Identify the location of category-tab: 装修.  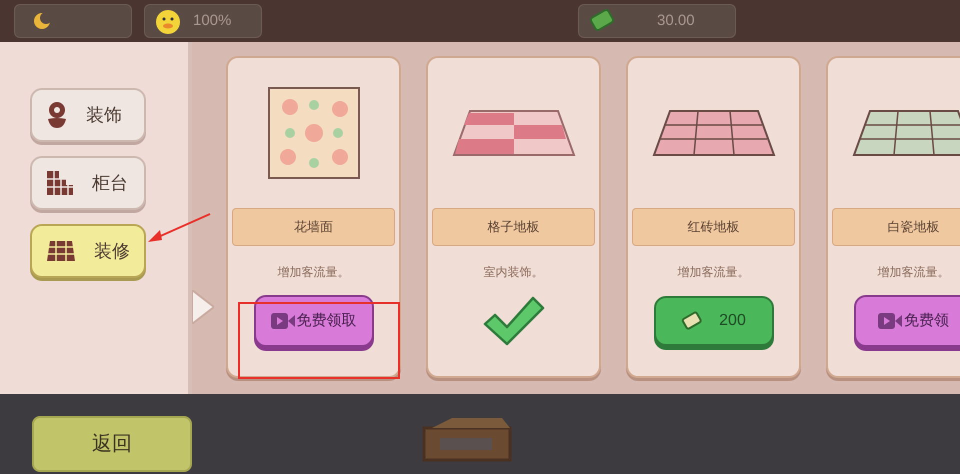
(88, 251).